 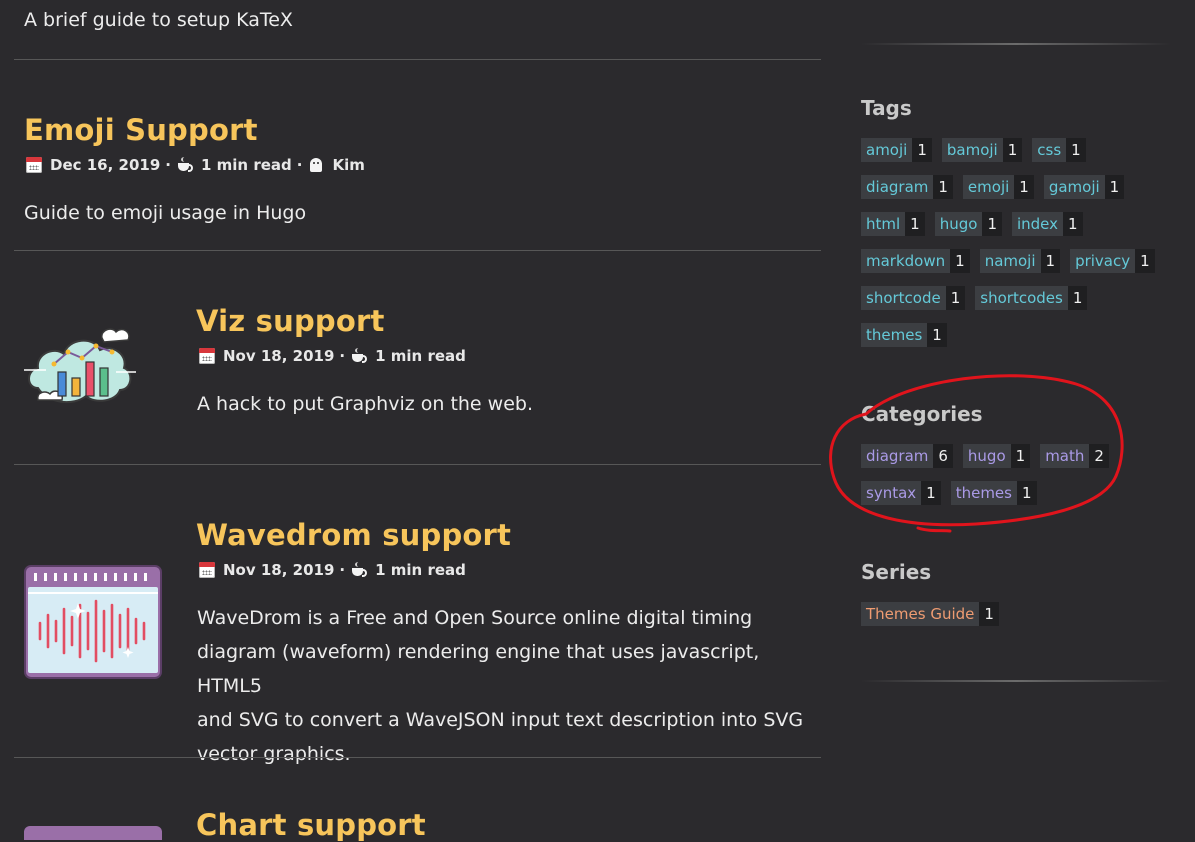 What do you see at coordinates (897, 456) in the screenshot?
I see `category-name: diagram` at bounding box center [897, 456].